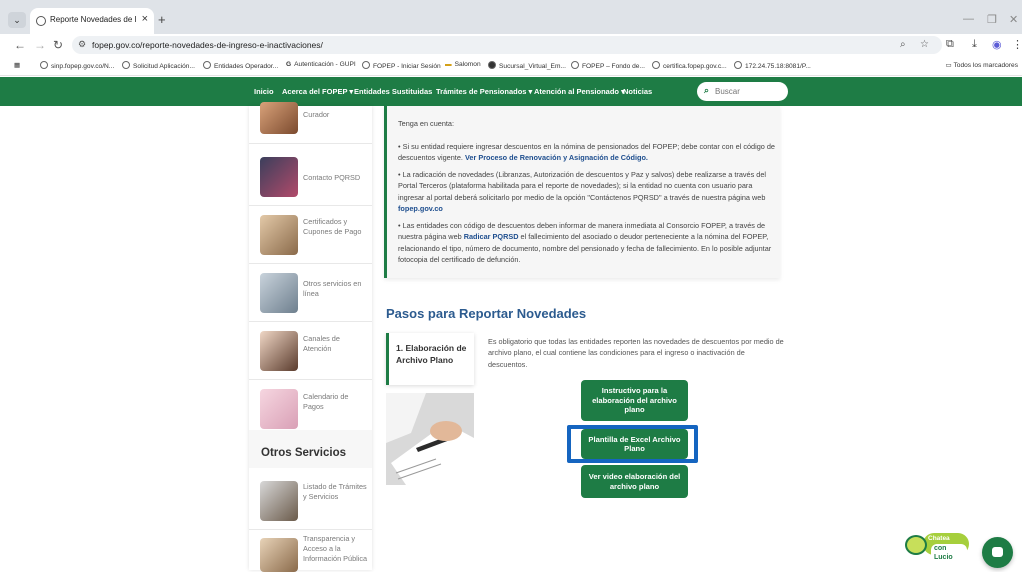 The width and height of the screenshot is (1022, 572). What do you see at coordinates (579, 91) in the screenshot?
I see `nav-atencion-al-pensionado: Atención al Pensionado ▾` at bounding box center [579, 91].